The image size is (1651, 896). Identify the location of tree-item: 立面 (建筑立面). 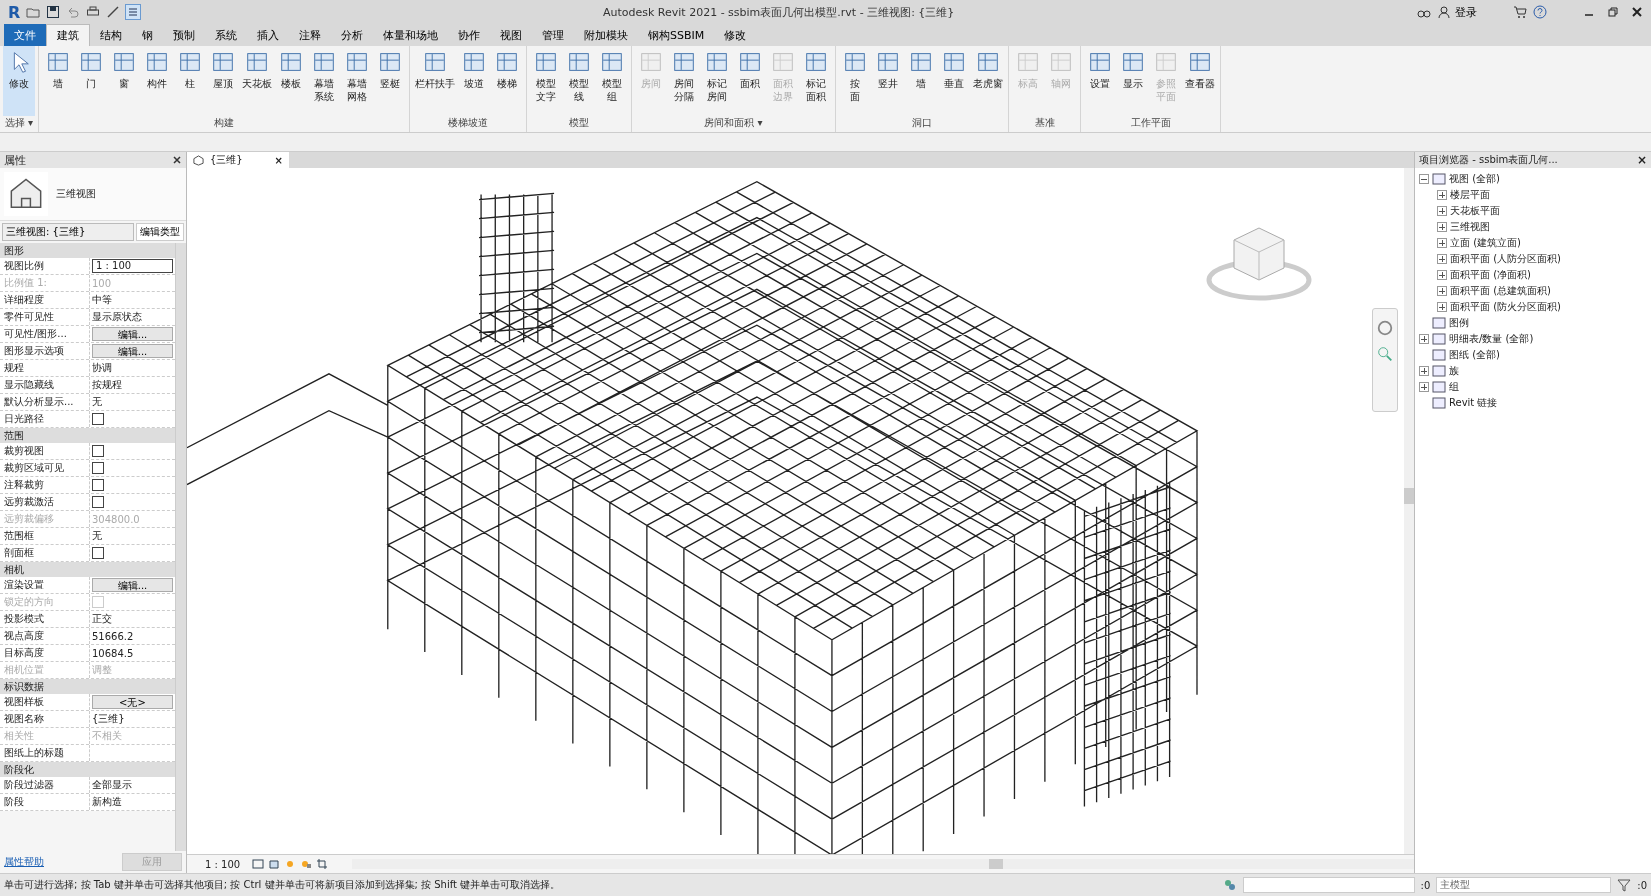
(1485, 243).